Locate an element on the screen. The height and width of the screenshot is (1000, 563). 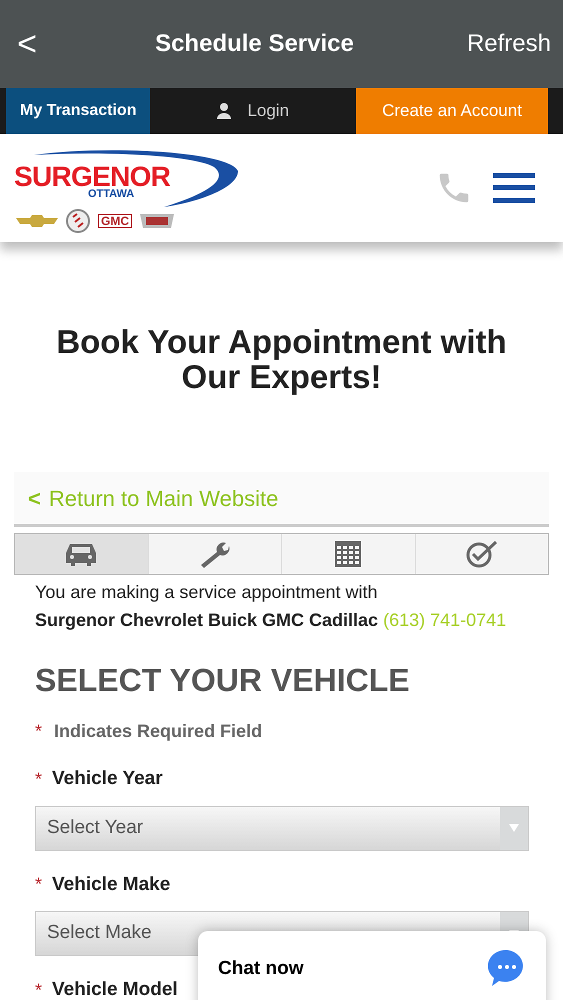
chat-bubble-icon is located at coordinates (507, 968).